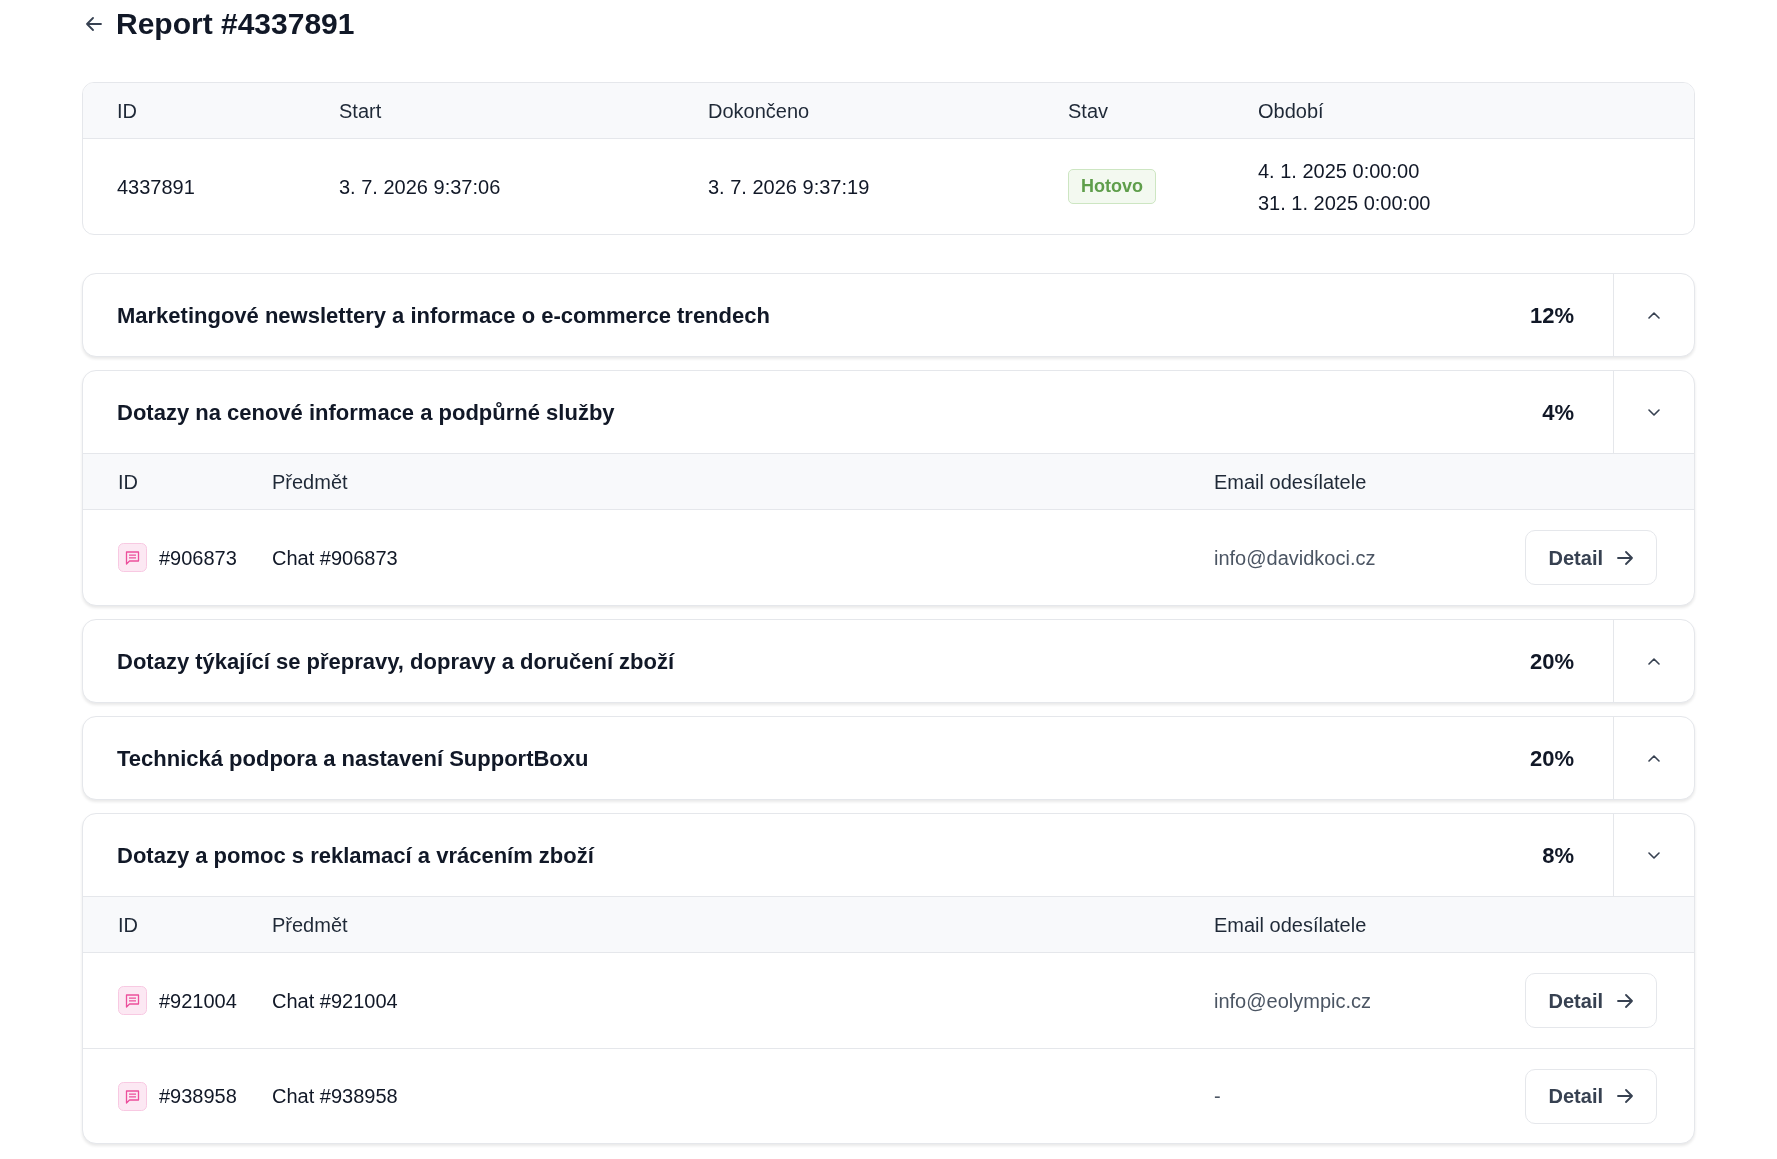  I want to click on table-cell-text: #921004, so click(198, 1001).